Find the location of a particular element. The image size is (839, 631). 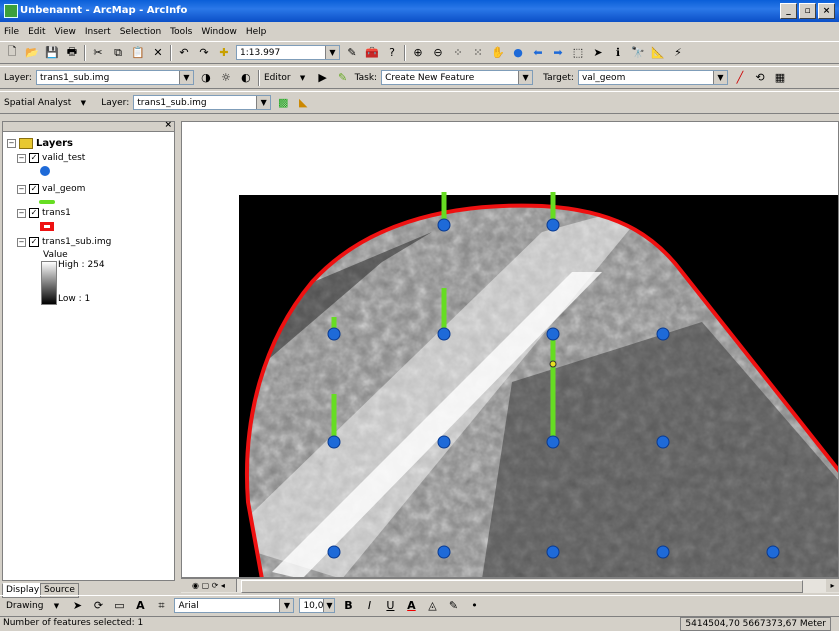

menu-selection: Selection is located at coordinates (140, 32).